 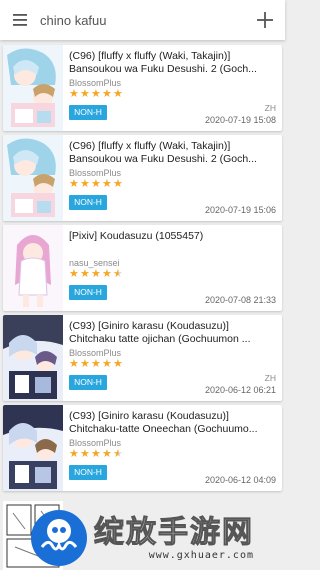 I want to click on watermark-brand: 绽放手游网, so click(x=174, y=532).